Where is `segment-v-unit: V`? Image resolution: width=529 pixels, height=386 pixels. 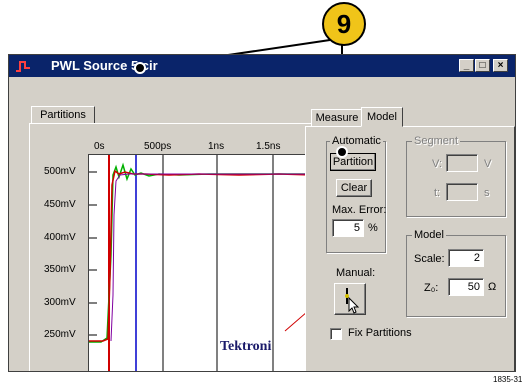
segment-v-unit: V is located at coordinates (488, 164).